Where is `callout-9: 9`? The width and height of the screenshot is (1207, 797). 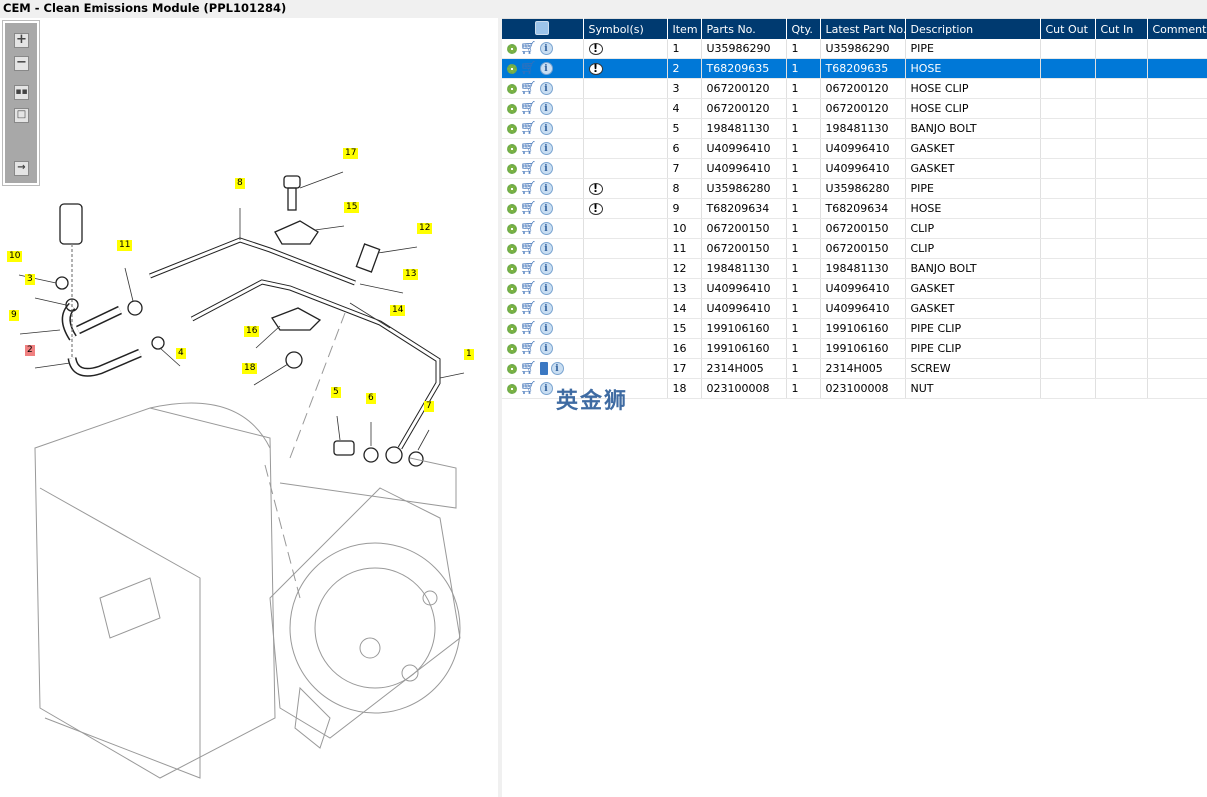
callout-9: 9 is located at coordinates (14, 315).